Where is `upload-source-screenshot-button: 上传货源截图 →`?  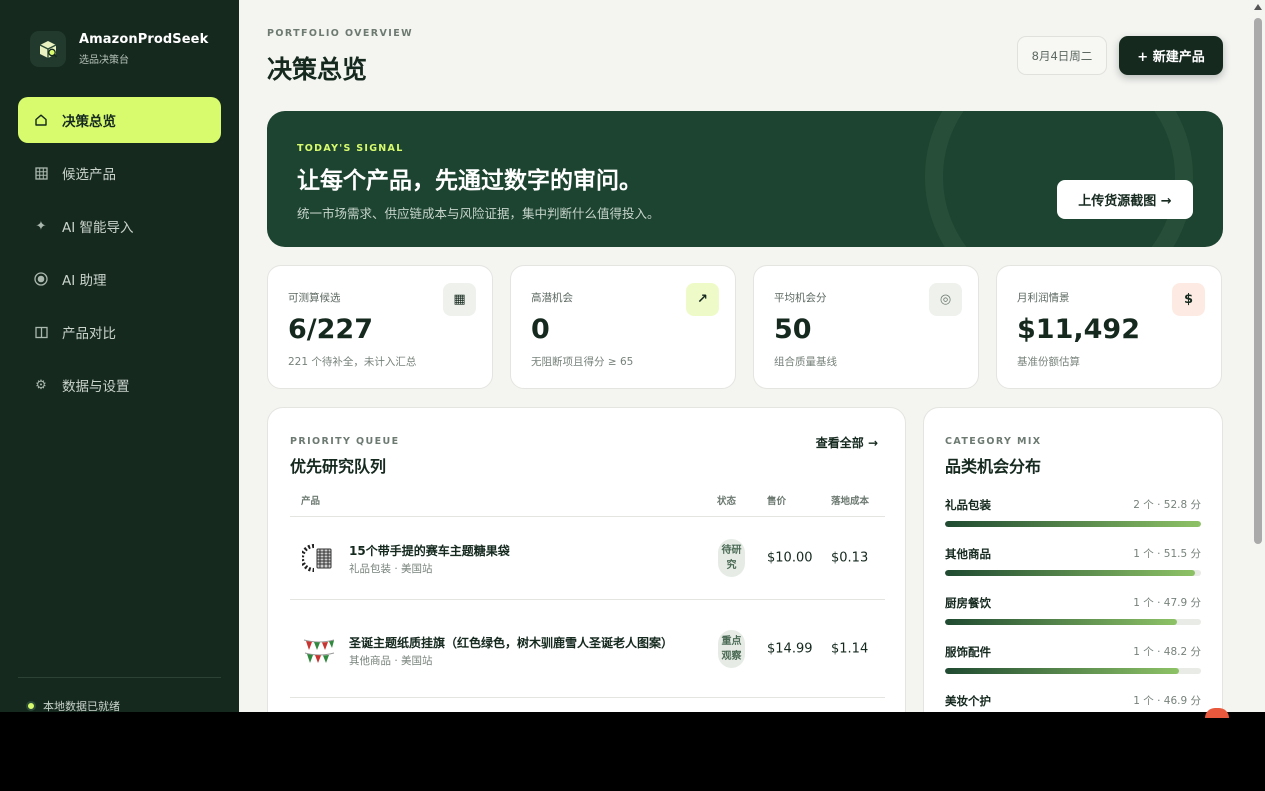 upload-source-screenshot-button: 上传货源截图 → is located at coordinates (1125, 199).